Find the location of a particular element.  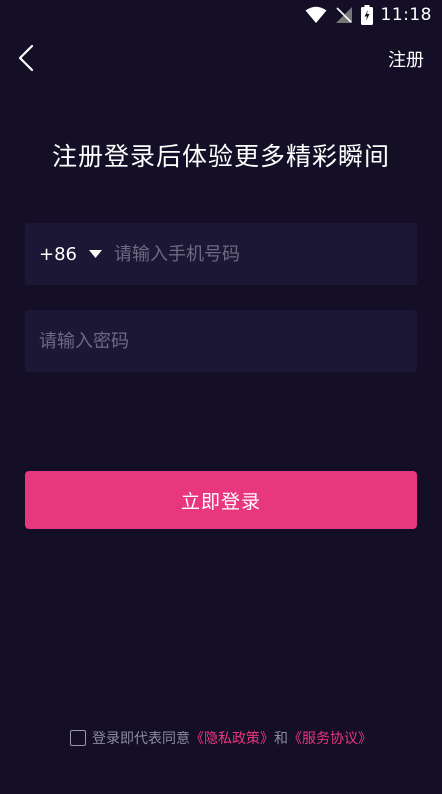

no-signal-icon is located at coordinates (344, 15).